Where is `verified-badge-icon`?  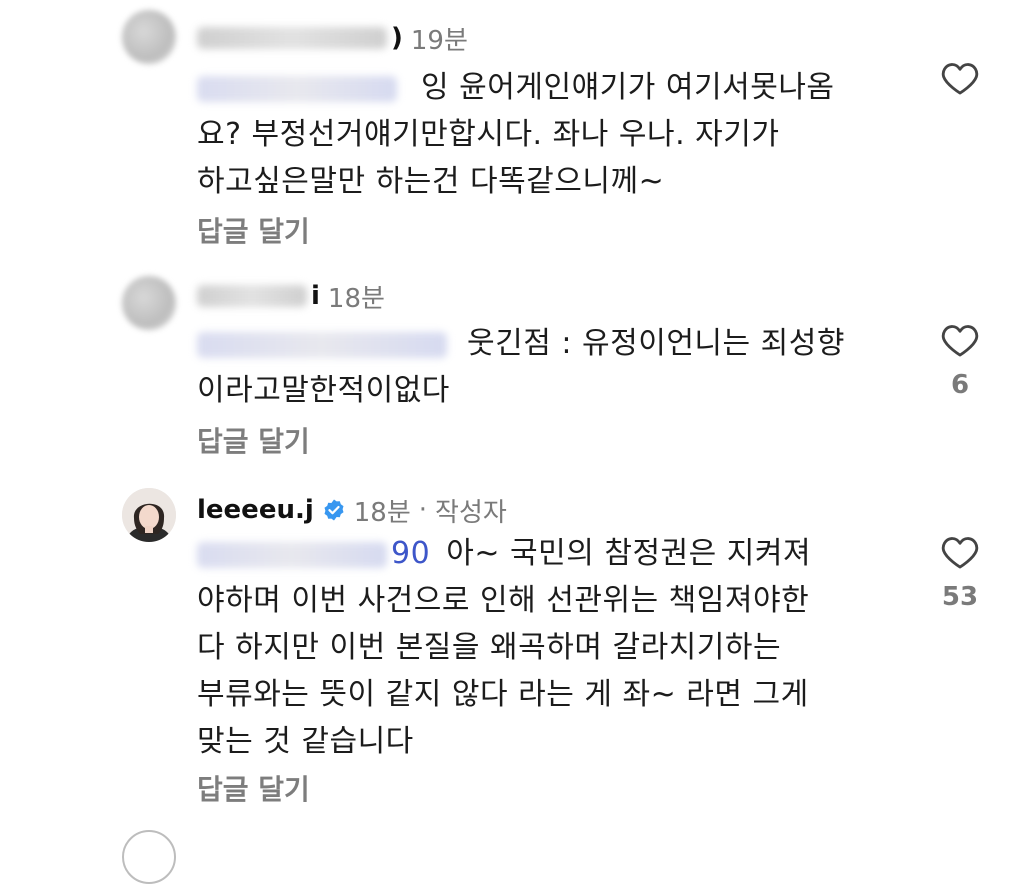
verified-badge-icon is located at coordinates (334, 510).